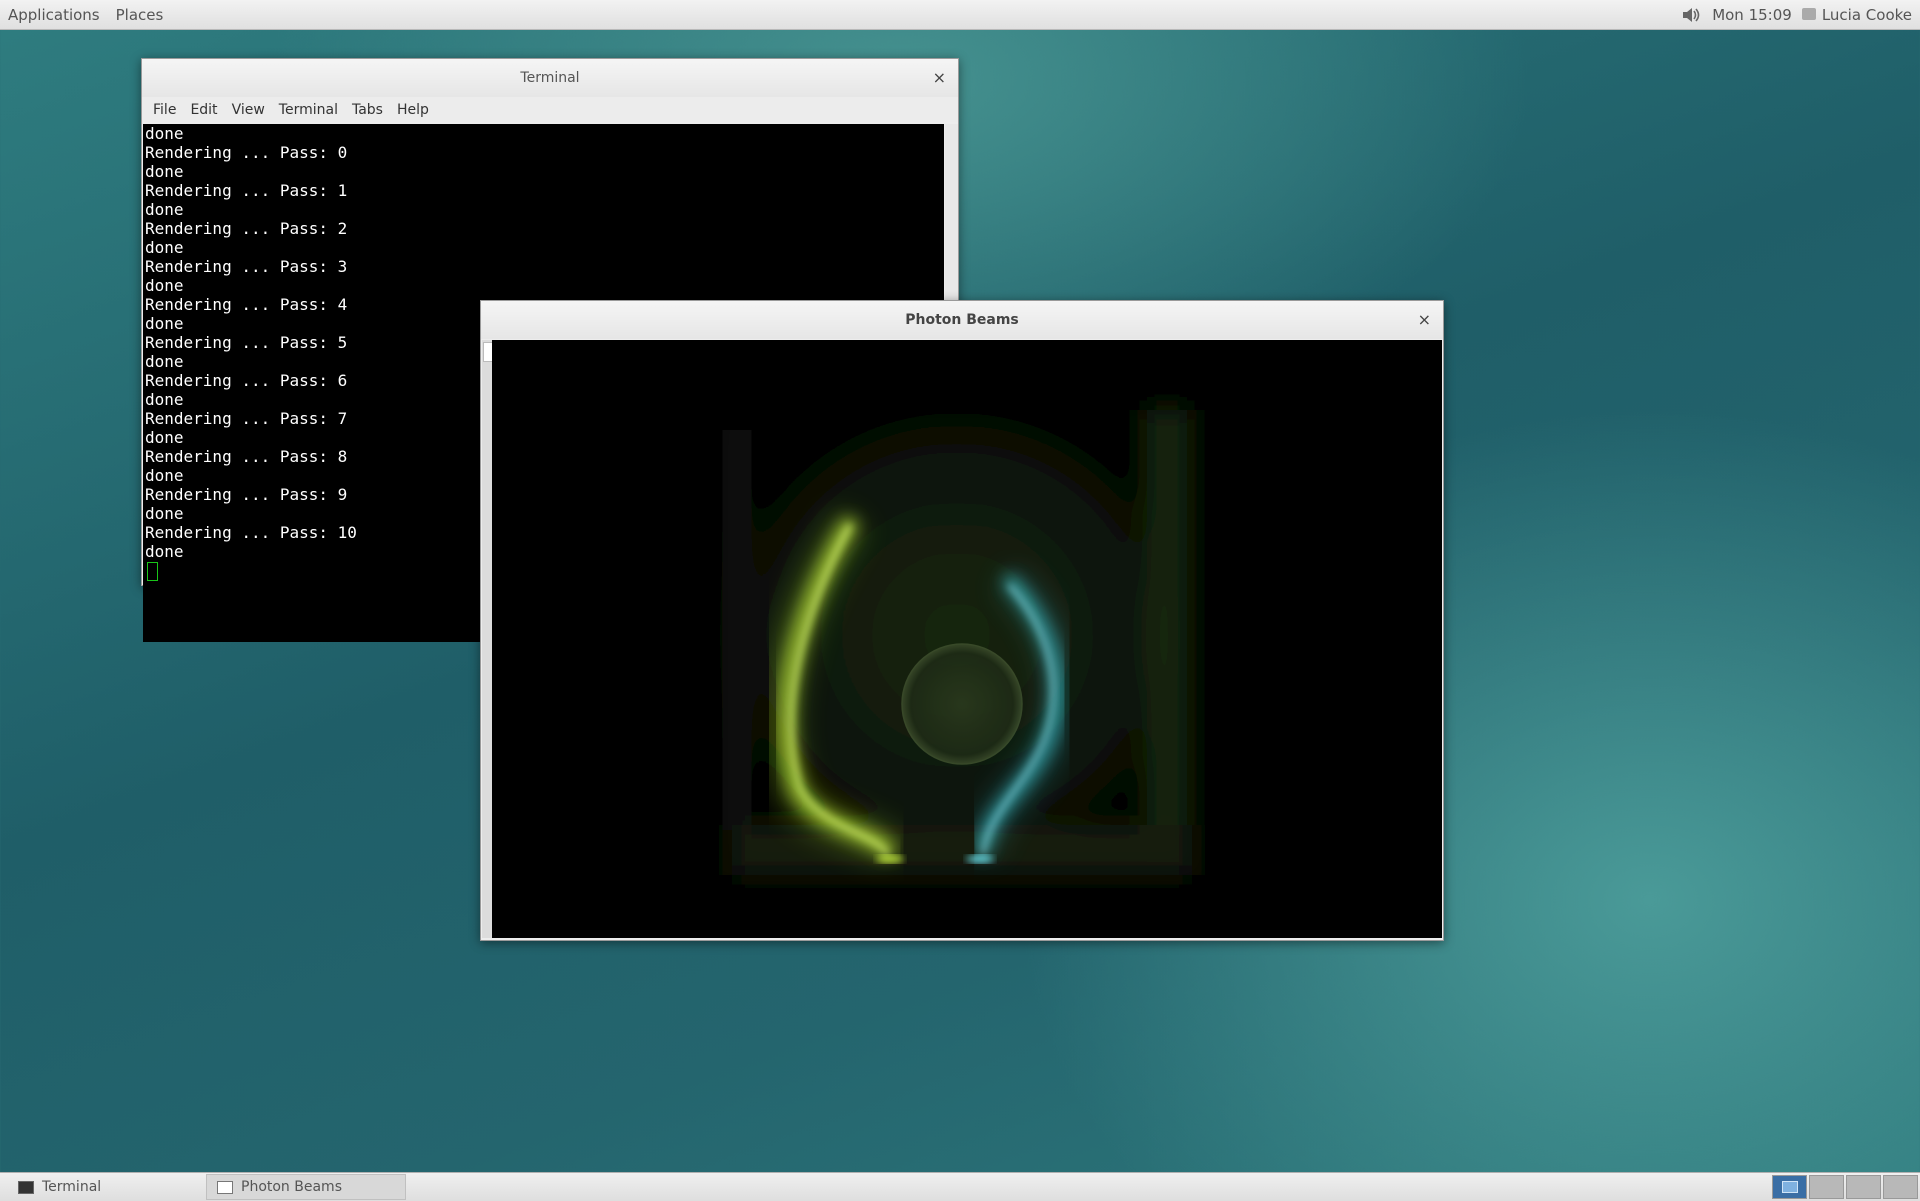 The width and height of the screenshot is (1920, 1201). What do you see at coordinates (152, 571) in the screenshot?
I see `terminal-cursor` at bounding box center [152, 571].